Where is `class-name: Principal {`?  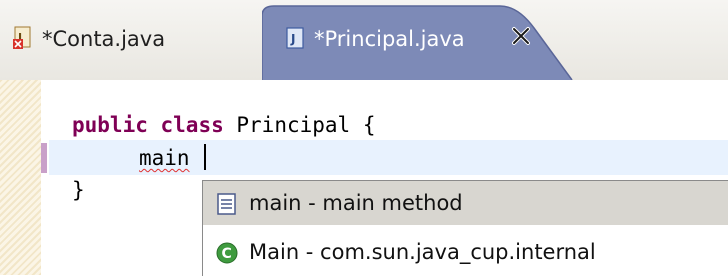 class-name: Principal { is located at coordinates (306, 125).